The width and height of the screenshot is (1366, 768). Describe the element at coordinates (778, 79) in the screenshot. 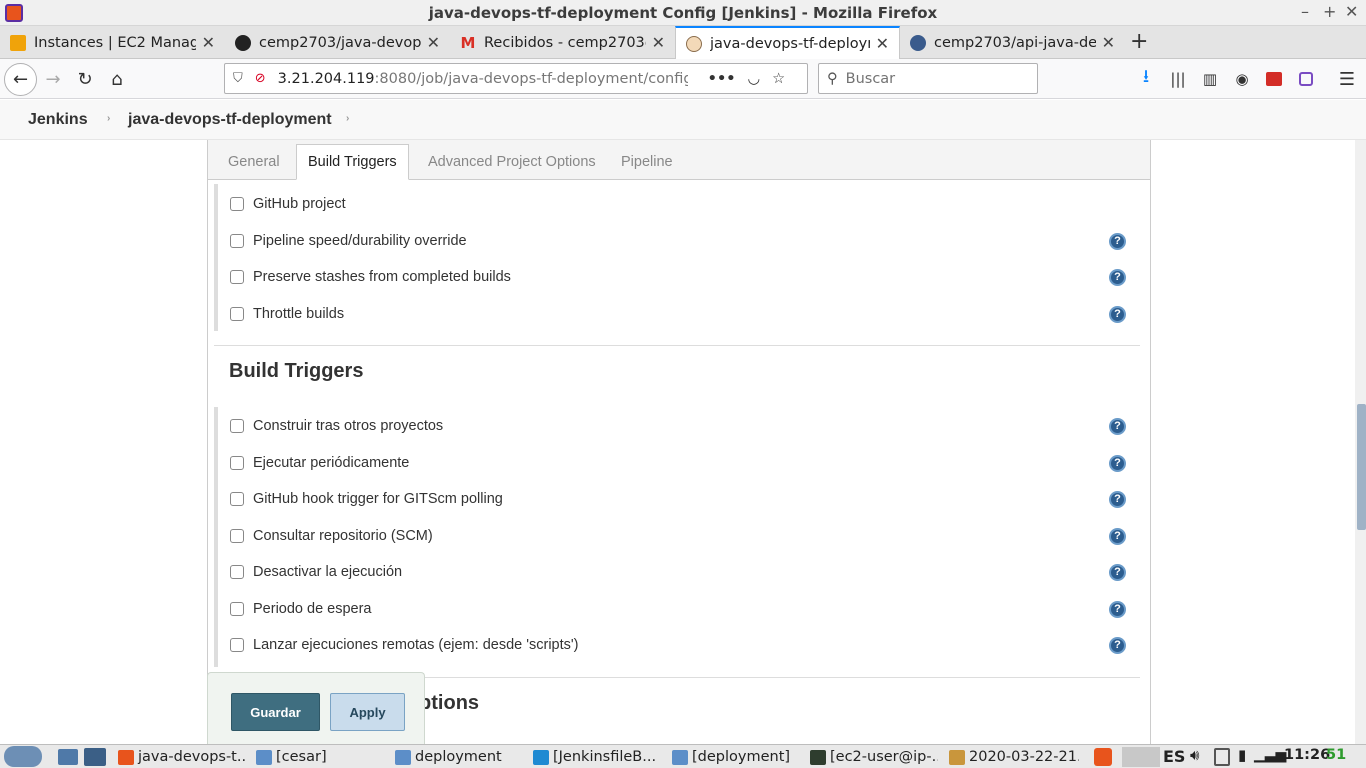

I see `bookmark-star-icon: ☆` at that location.